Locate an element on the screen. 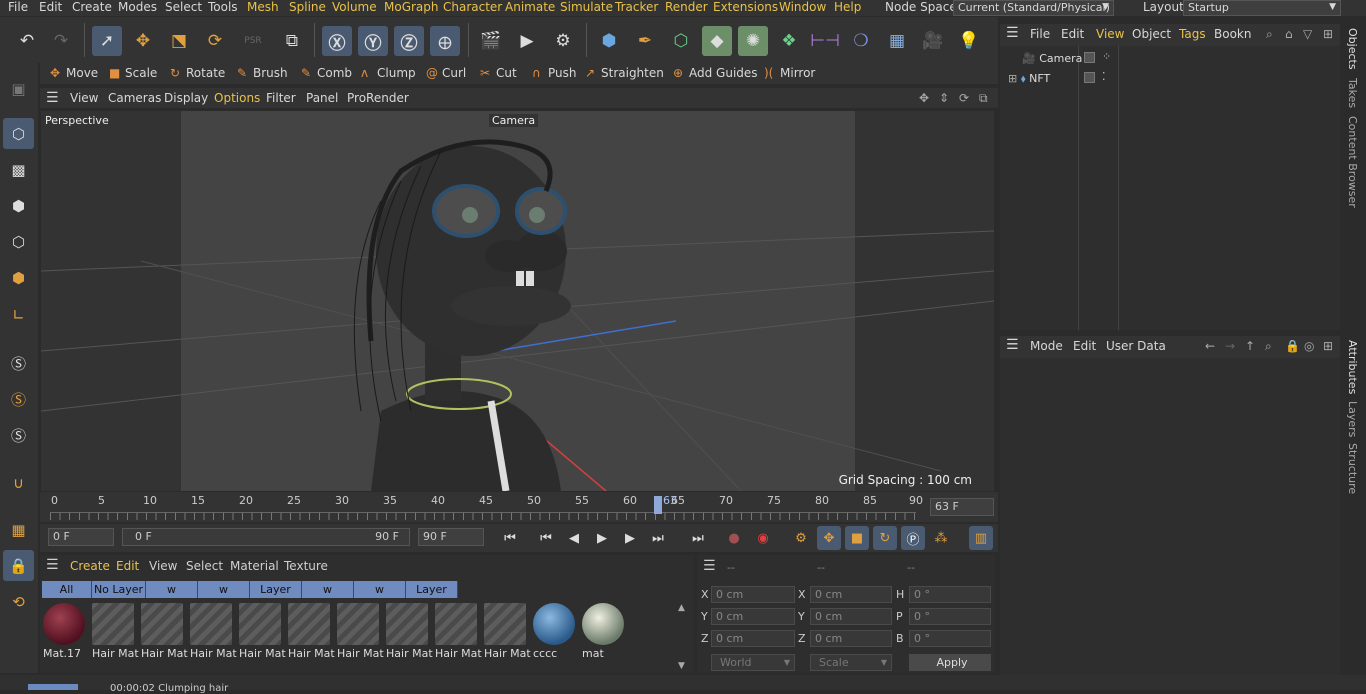  vp-menu-cameras: Cameras is located at coordinates (134, 98).